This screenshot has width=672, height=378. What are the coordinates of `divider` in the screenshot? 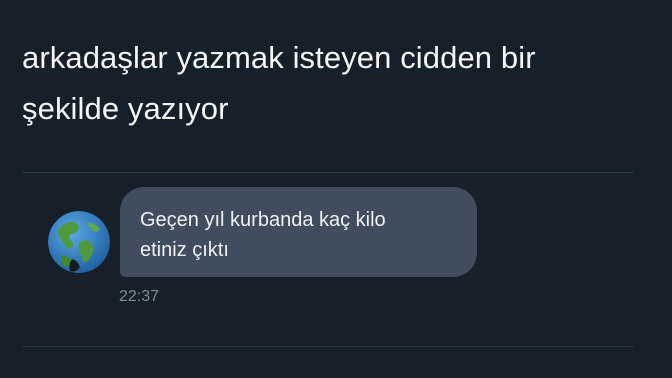 It's located at (328, 346).